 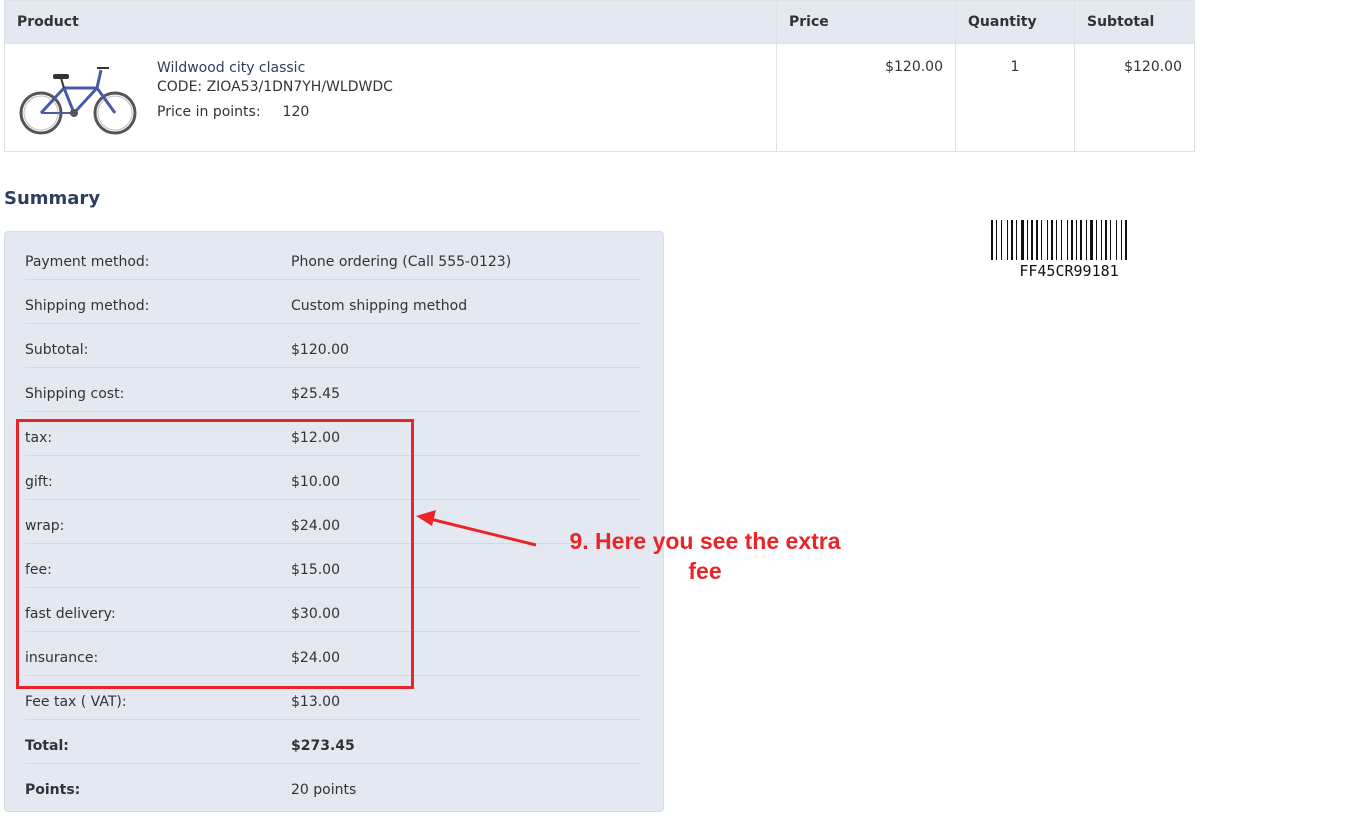 What do you see at coordinates (866, 97) in the screenshot?
I see `price-cell: $120.00` at bounding box center [866, 97].